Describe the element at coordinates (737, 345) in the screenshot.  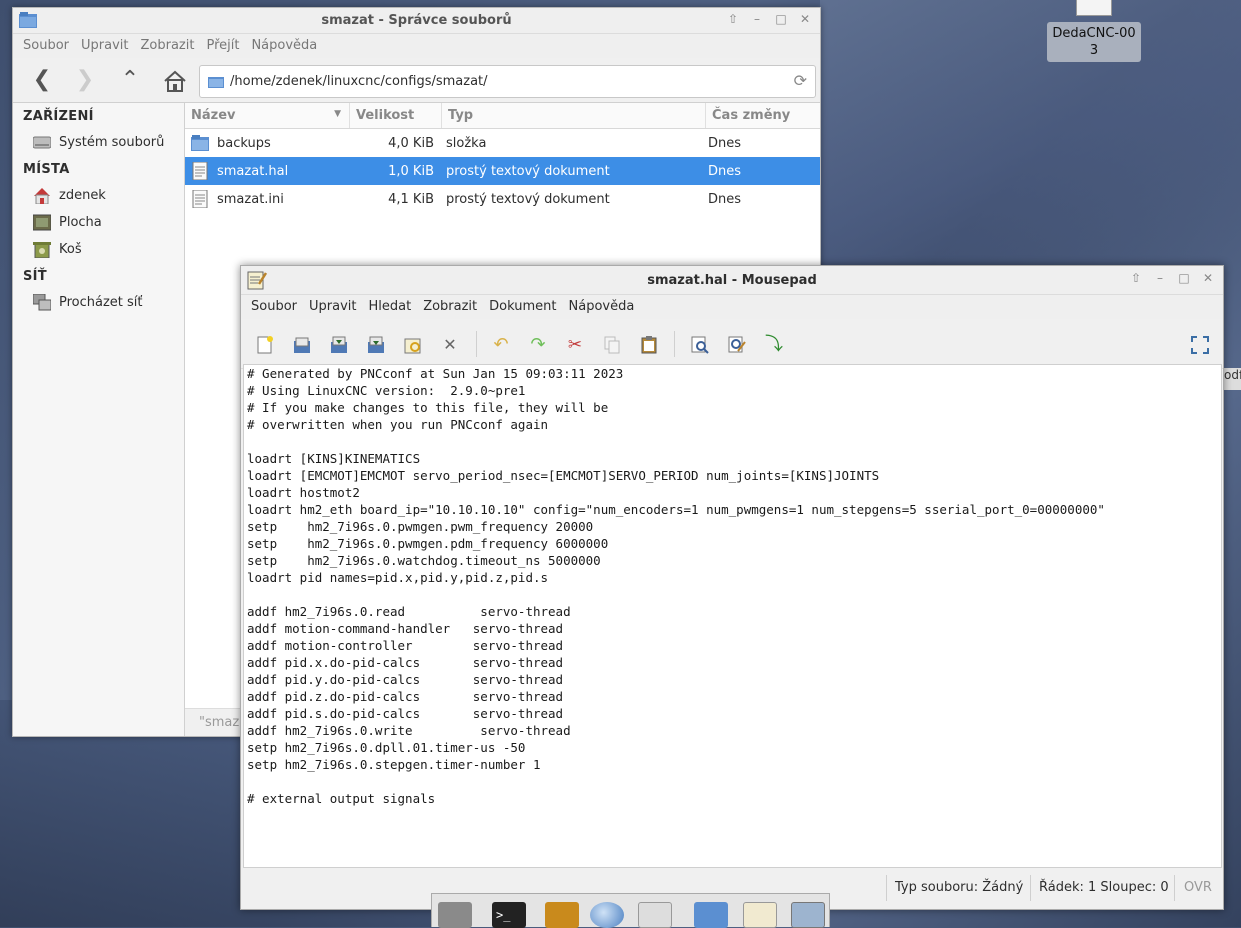
I see `find-replace-icon` at that location.